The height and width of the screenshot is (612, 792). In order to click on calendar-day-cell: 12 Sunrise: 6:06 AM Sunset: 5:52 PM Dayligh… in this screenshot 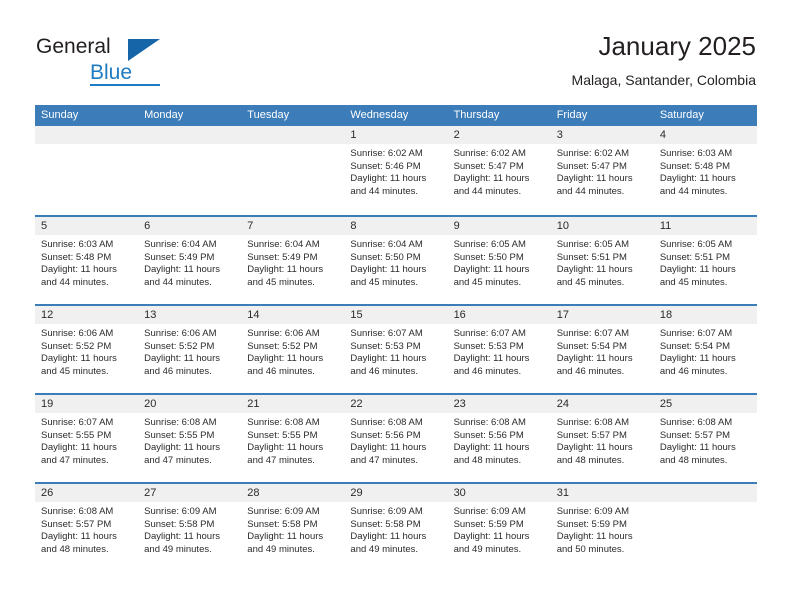, I will do `click(87, 349)`.